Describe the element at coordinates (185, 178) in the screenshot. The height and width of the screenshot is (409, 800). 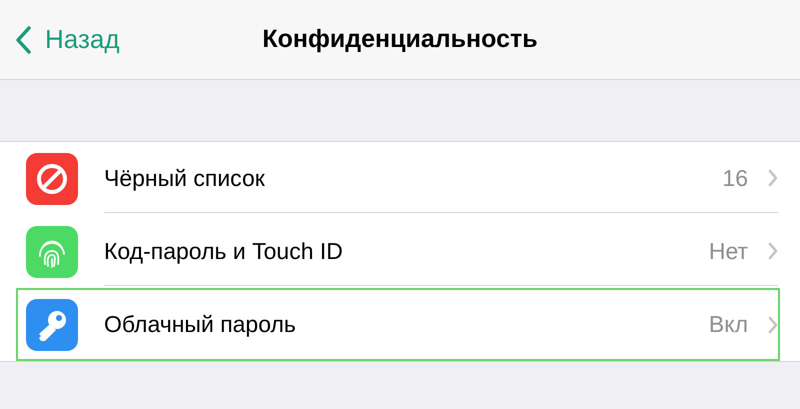
I see `row-label: Чёрный список` at that location.